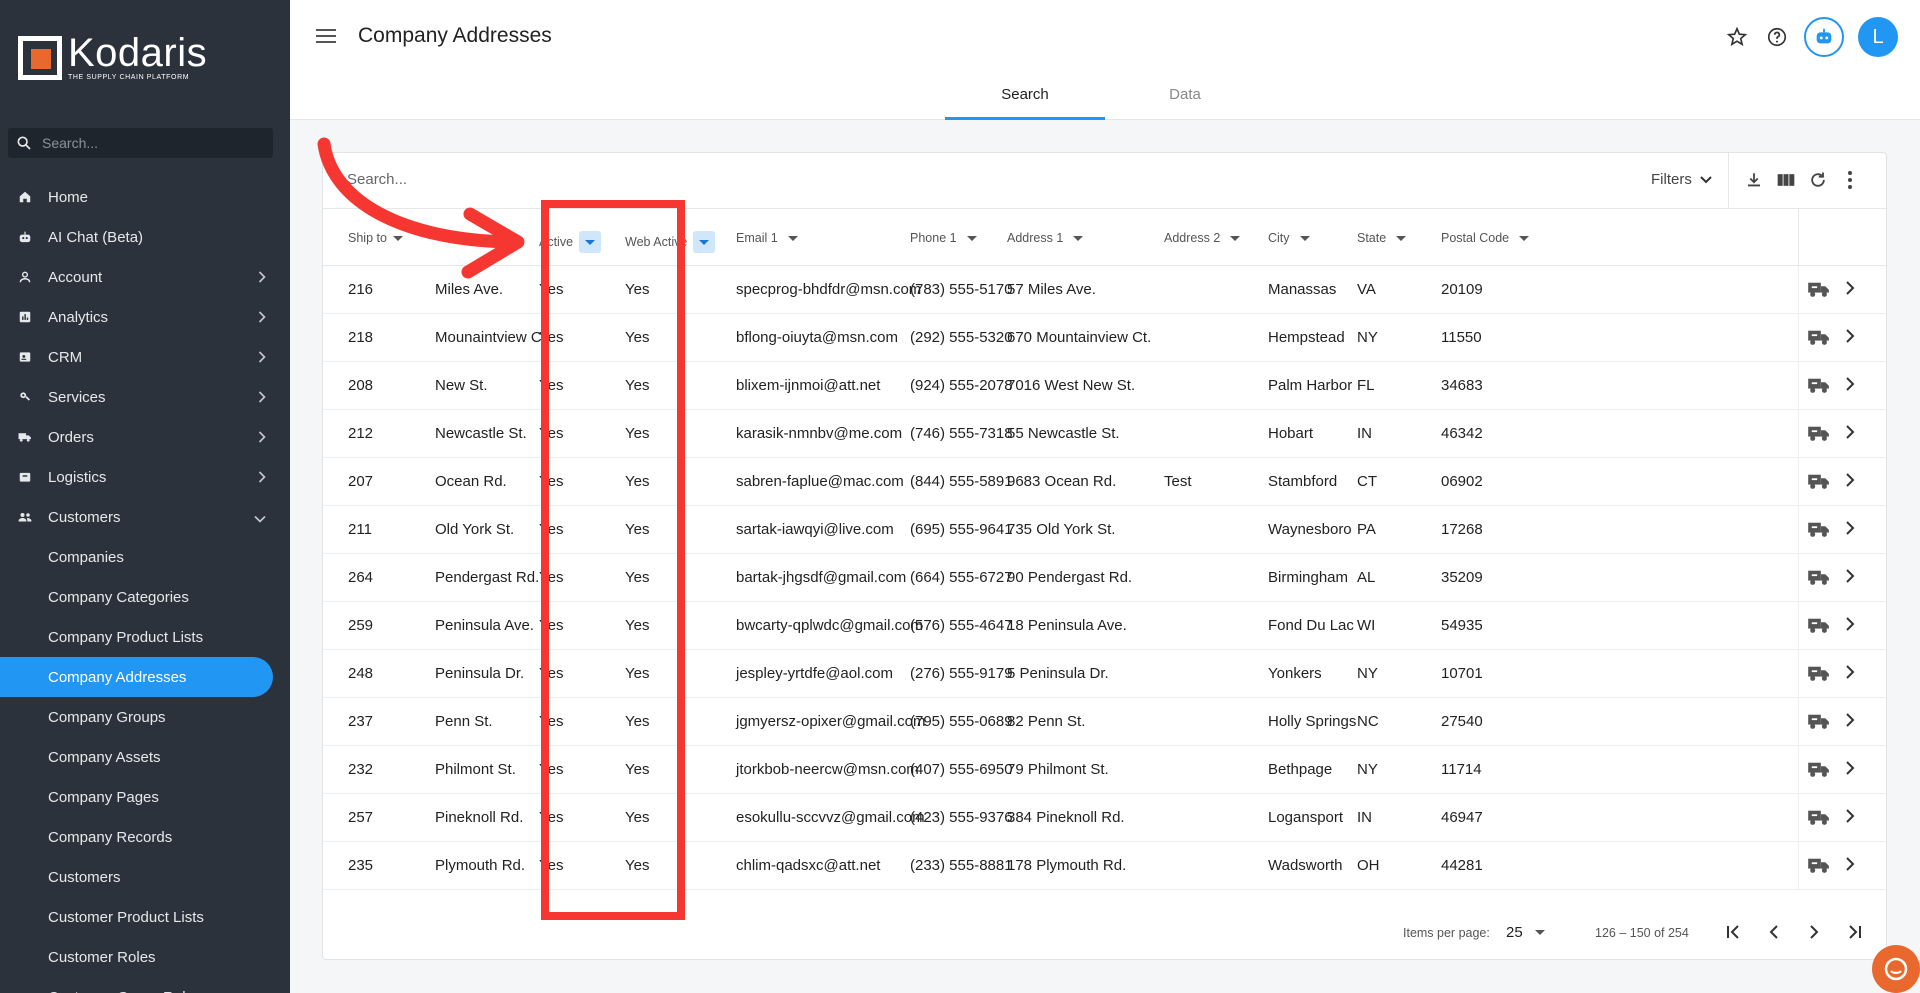 This screenshot has height=993, width=1920. What do you see at coordinates (1461, 769) in the screenshot?
I see `cell-postal: 11714` at bounding box center [1461, 769].